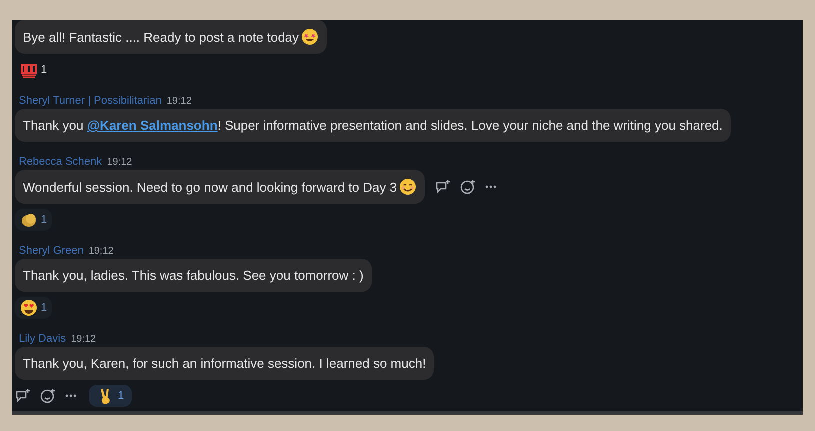 Image resolution: width=815 pixels, height=431 pixels. What do you see at coordinates (51, 251) in the screenshot?
I see `author-name: Sheryl Green` at bounding box center [51, 251].